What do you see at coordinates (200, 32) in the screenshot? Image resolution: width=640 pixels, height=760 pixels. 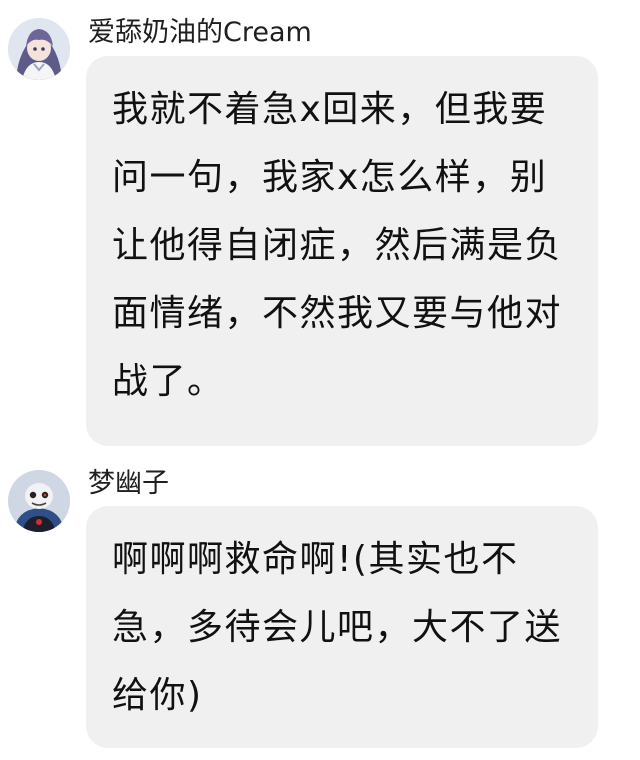 I see `sender-name: 爱舔奶油的Cream` at bounding box center [200, 32].